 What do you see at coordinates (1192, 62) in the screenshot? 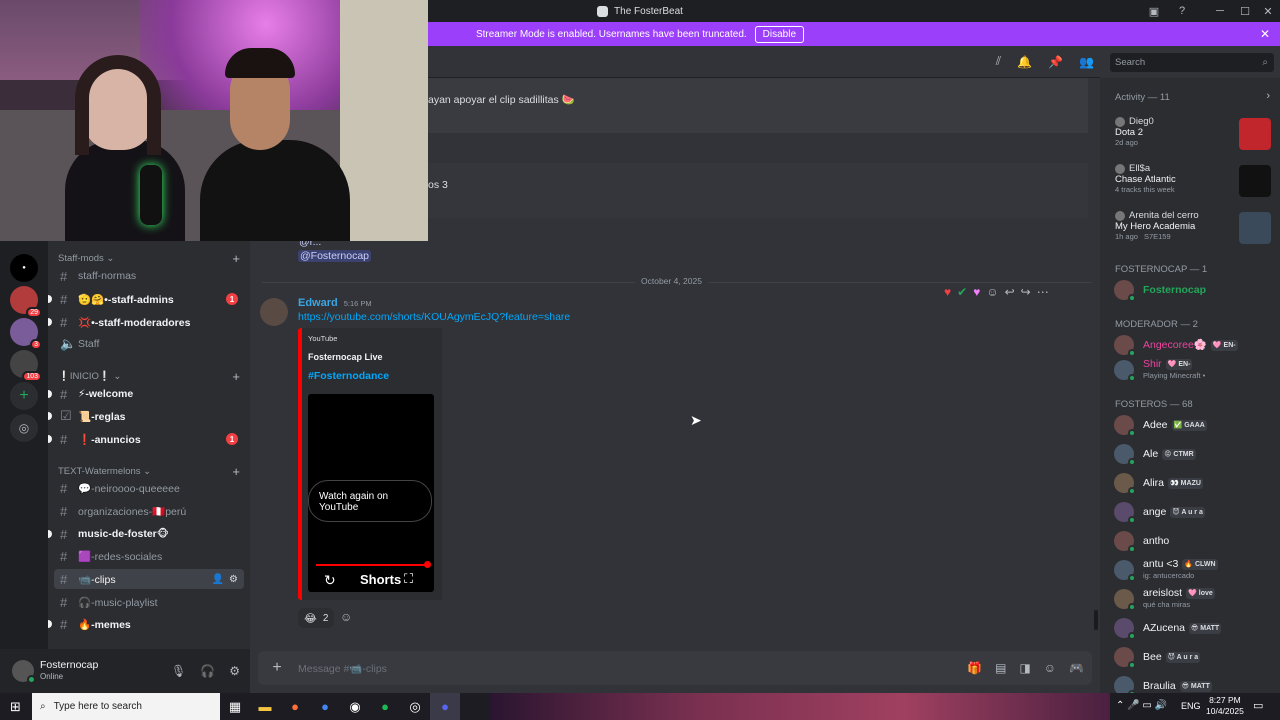
I see `search-input: Search ⌕` at bounding box center [1192, 62].